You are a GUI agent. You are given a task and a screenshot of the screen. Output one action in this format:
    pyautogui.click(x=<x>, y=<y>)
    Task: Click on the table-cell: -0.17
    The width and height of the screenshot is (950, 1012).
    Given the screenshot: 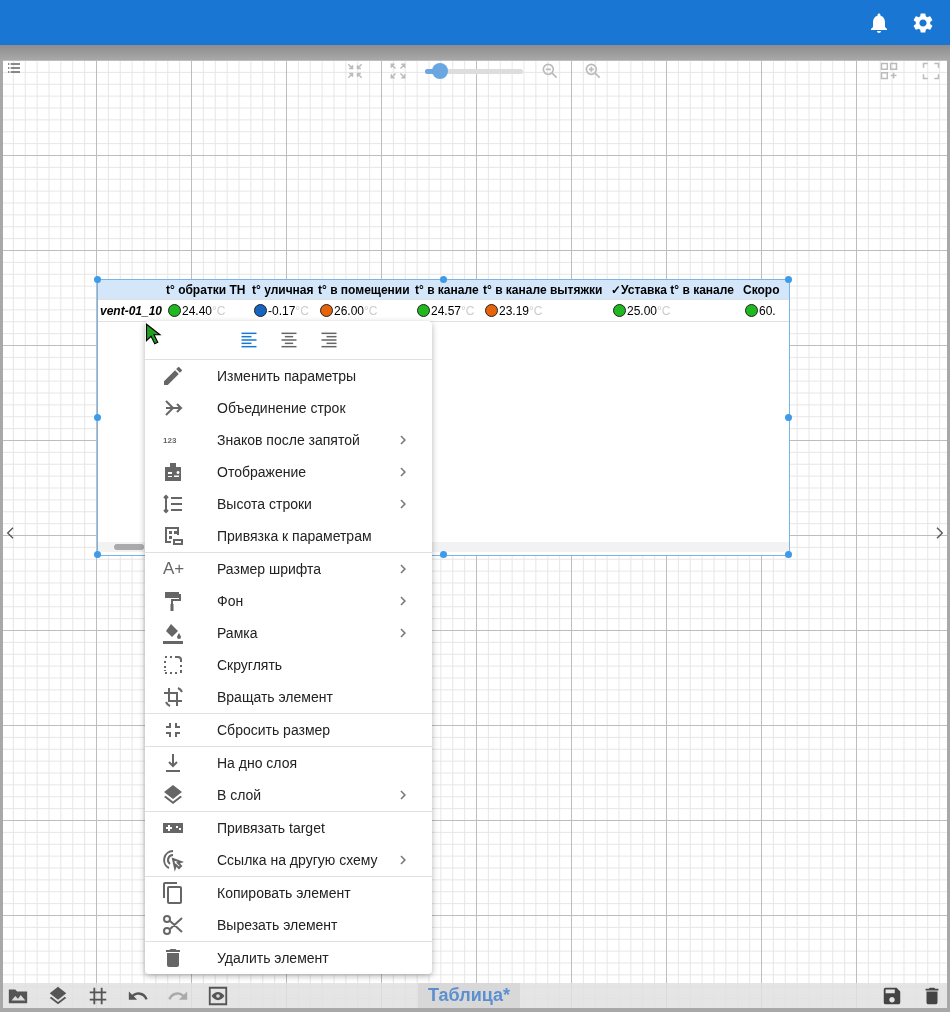 What is the action you would take?
    pyautogui.click(x=282, y=310)
    